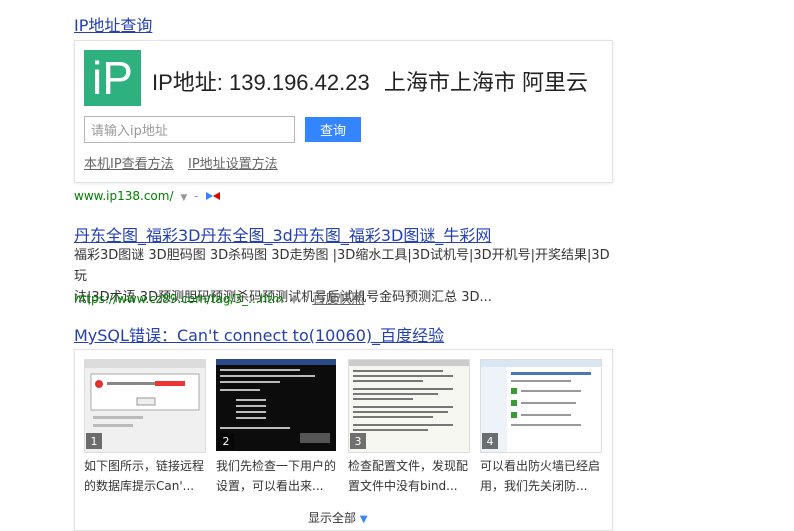 Image resolution: width=794 pixels, height=531 pixels. I want to click on step-number-badge: 4, so click(490, 441).